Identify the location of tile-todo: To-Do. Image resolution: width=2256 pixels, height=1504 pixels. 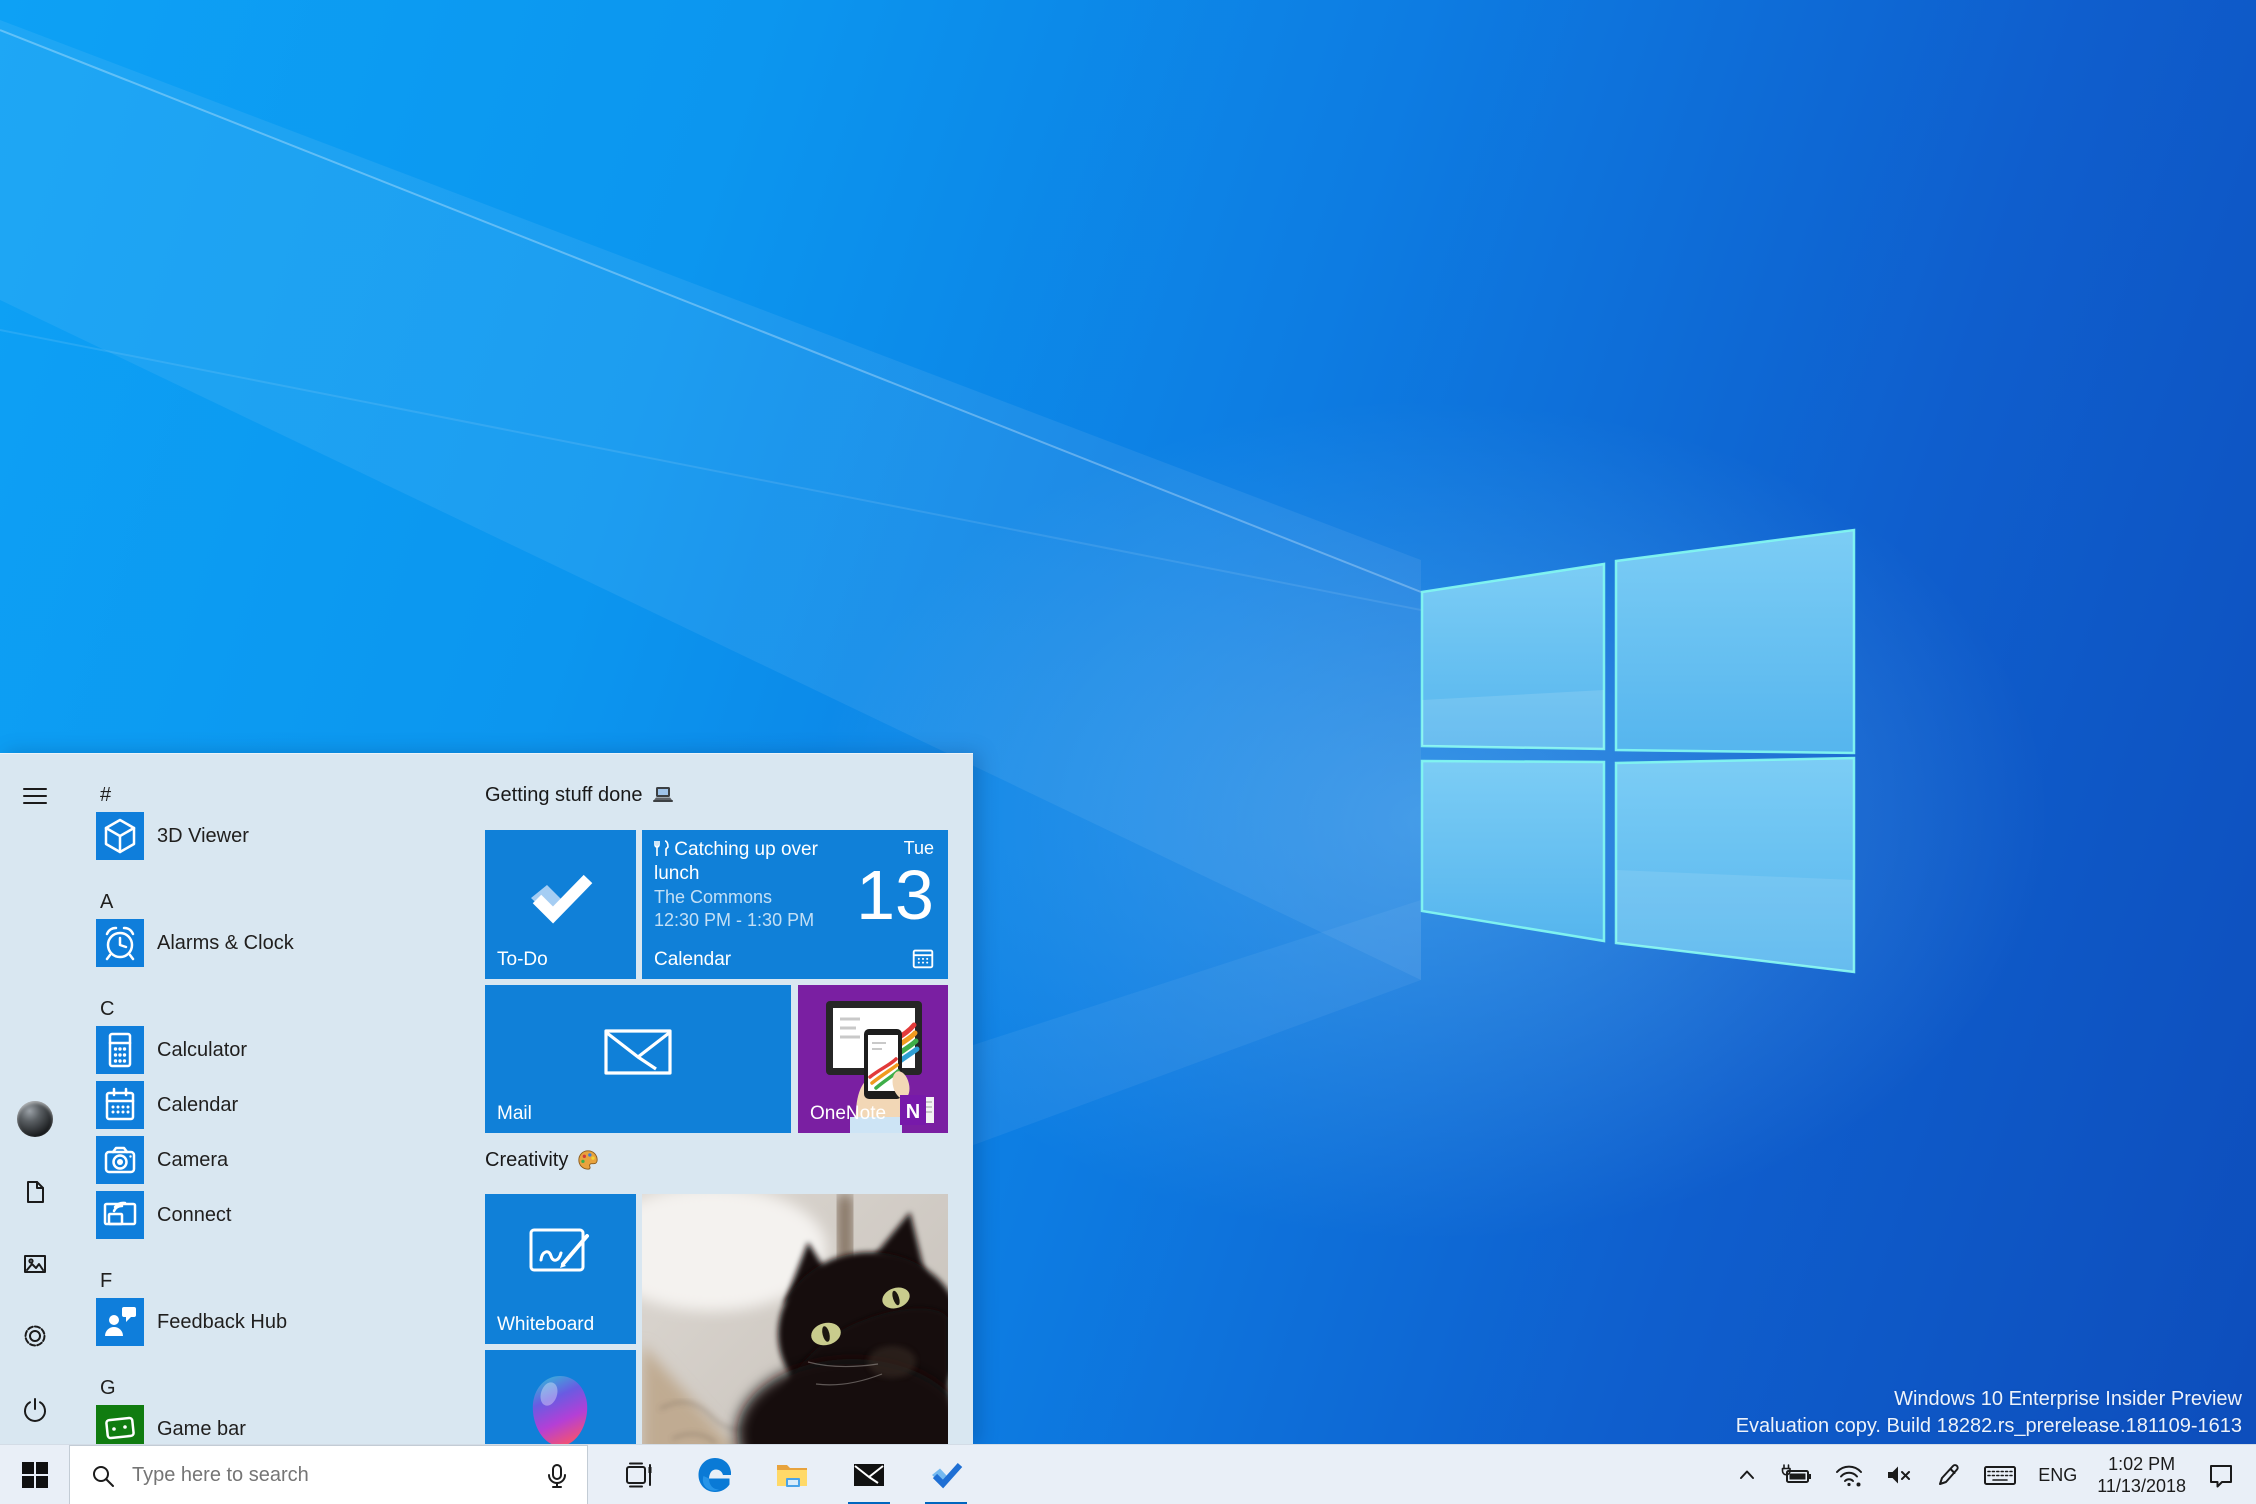
(560, 904).